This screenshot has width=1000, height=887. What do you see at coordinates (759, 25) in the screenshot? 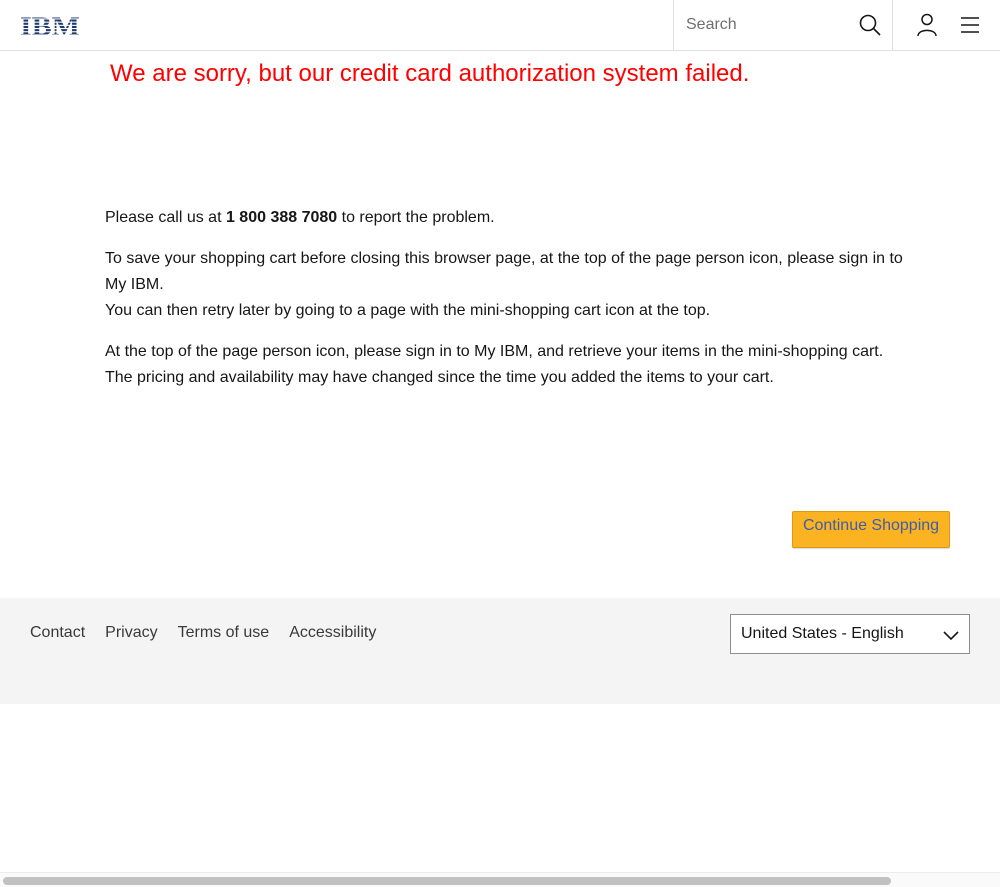
I see `search-input` at bounding box center [759, 25].